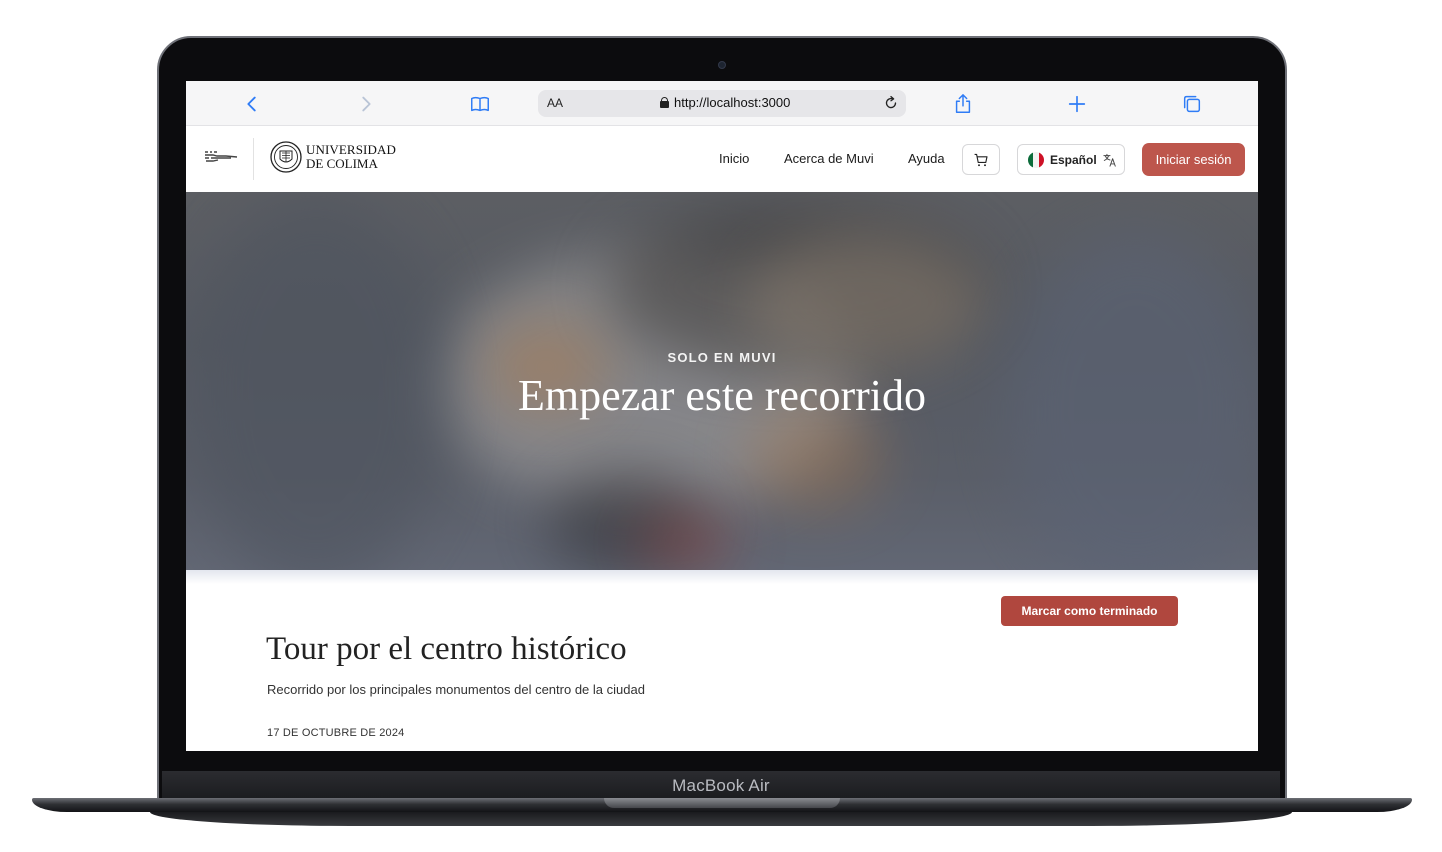 This screenshot has width=1442, height=852. I want to click on nav-inicio: Inicio, so click(734, 158).